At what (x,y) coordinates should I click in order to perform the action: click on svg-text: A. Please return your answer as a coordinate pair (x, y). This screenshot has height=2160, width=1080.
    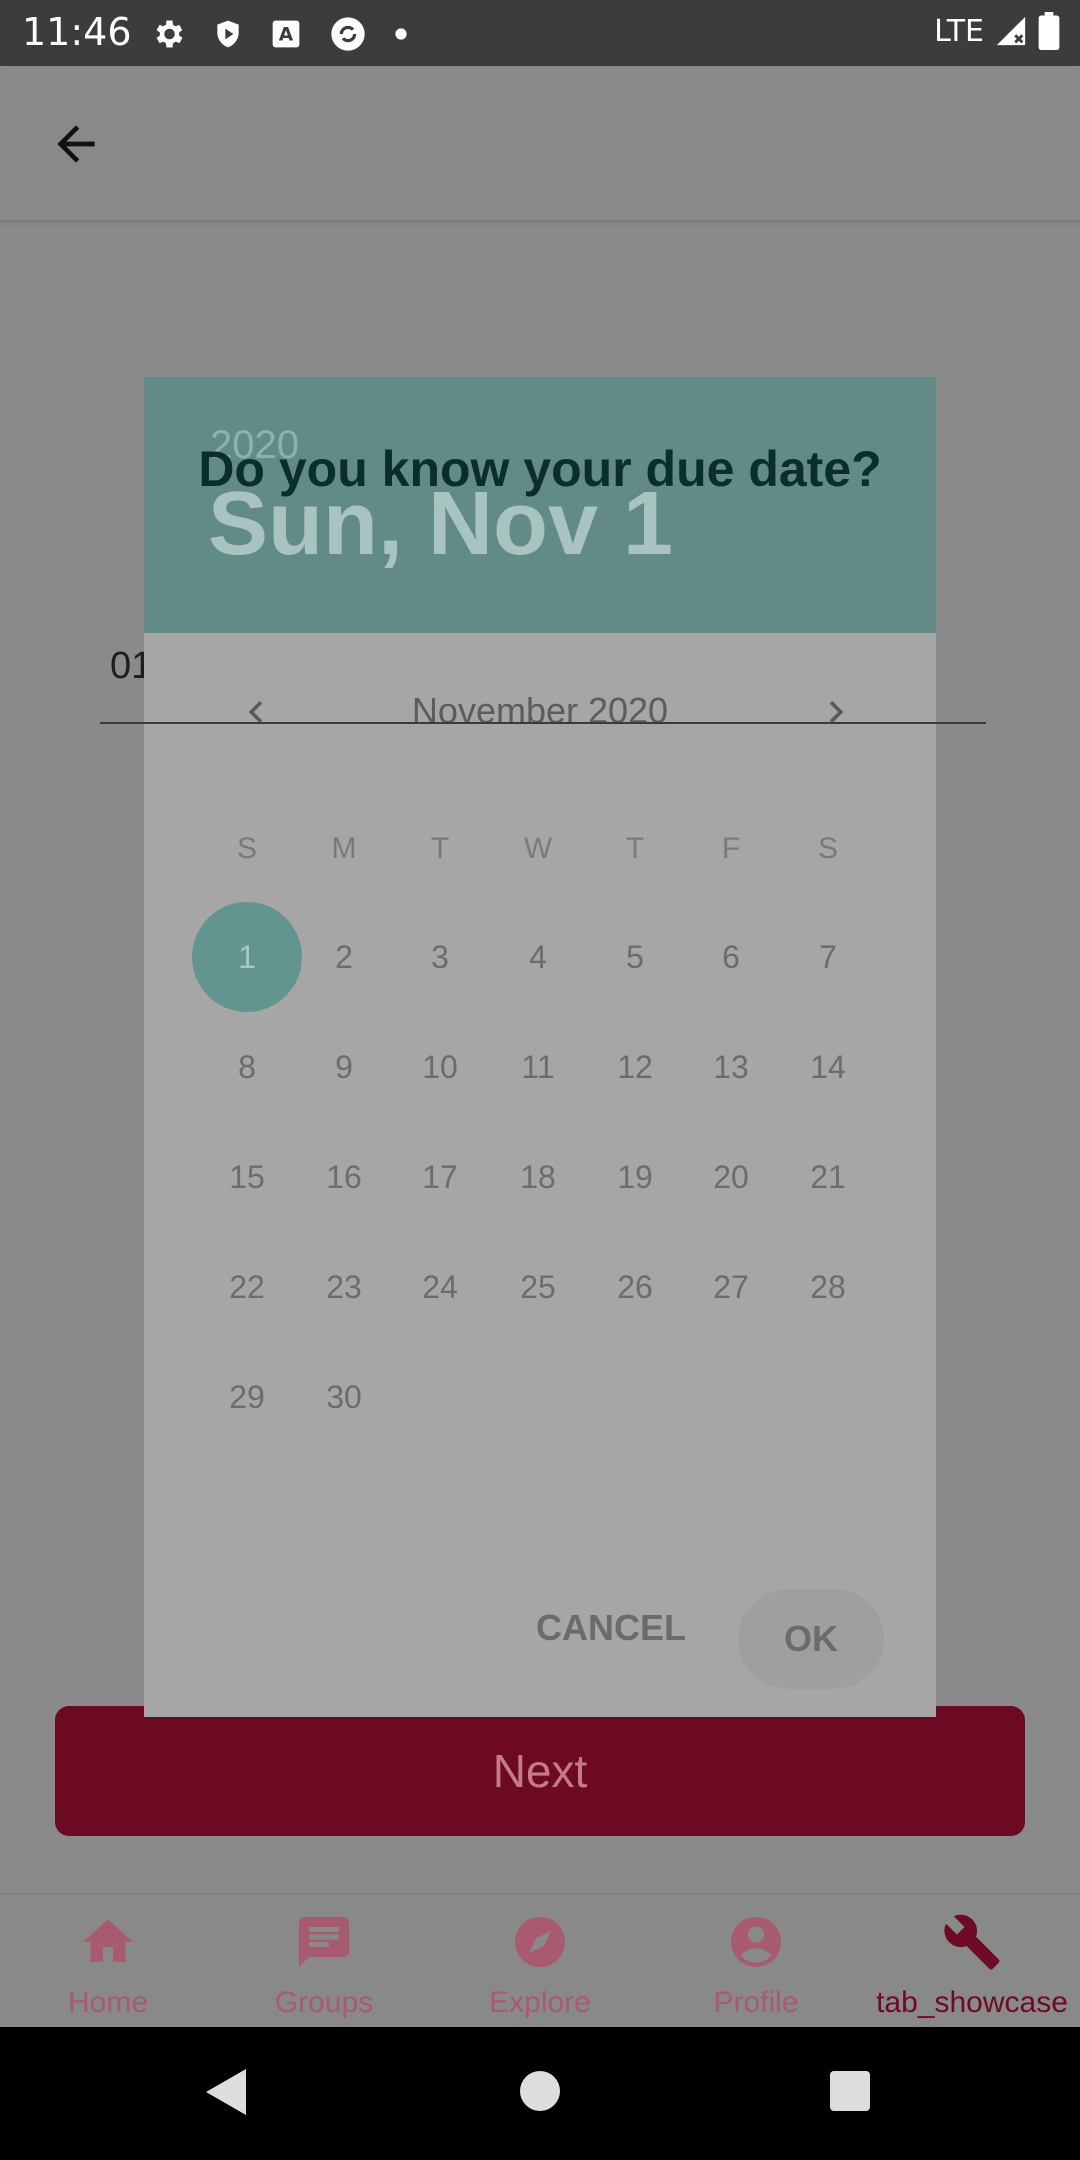
    Looking at the image, I should click on (286, 35).